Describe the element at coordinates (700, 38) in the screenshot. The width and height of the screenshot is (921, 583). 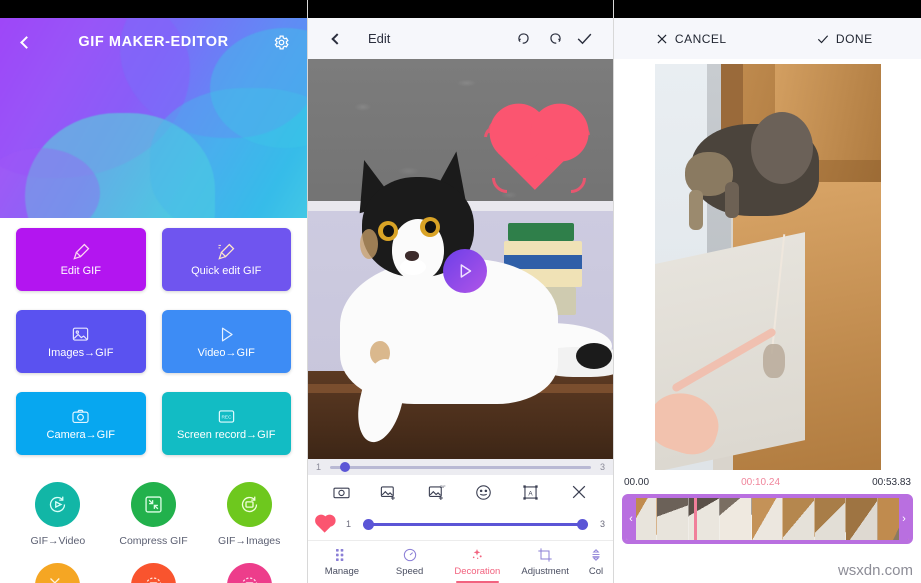
I see `cancel-label: CANCEL` at that location.